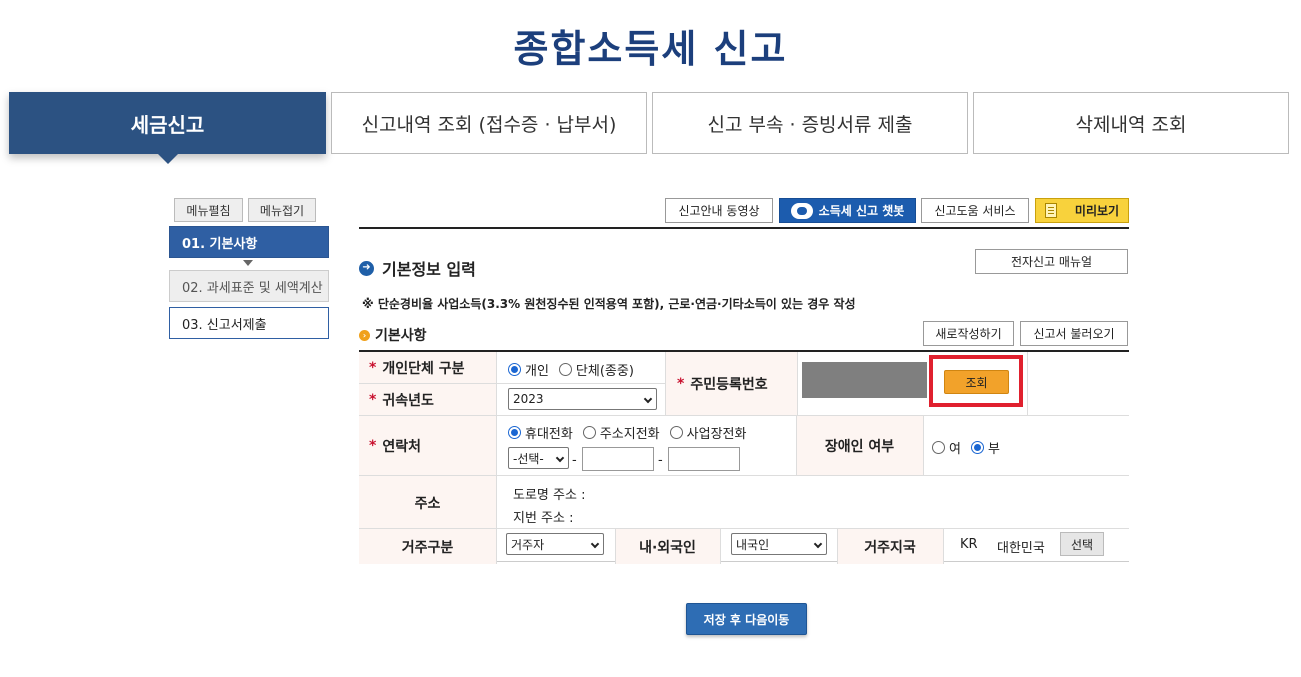  I want to click on page-title: 종합소득세 신고, so click(650, 49).